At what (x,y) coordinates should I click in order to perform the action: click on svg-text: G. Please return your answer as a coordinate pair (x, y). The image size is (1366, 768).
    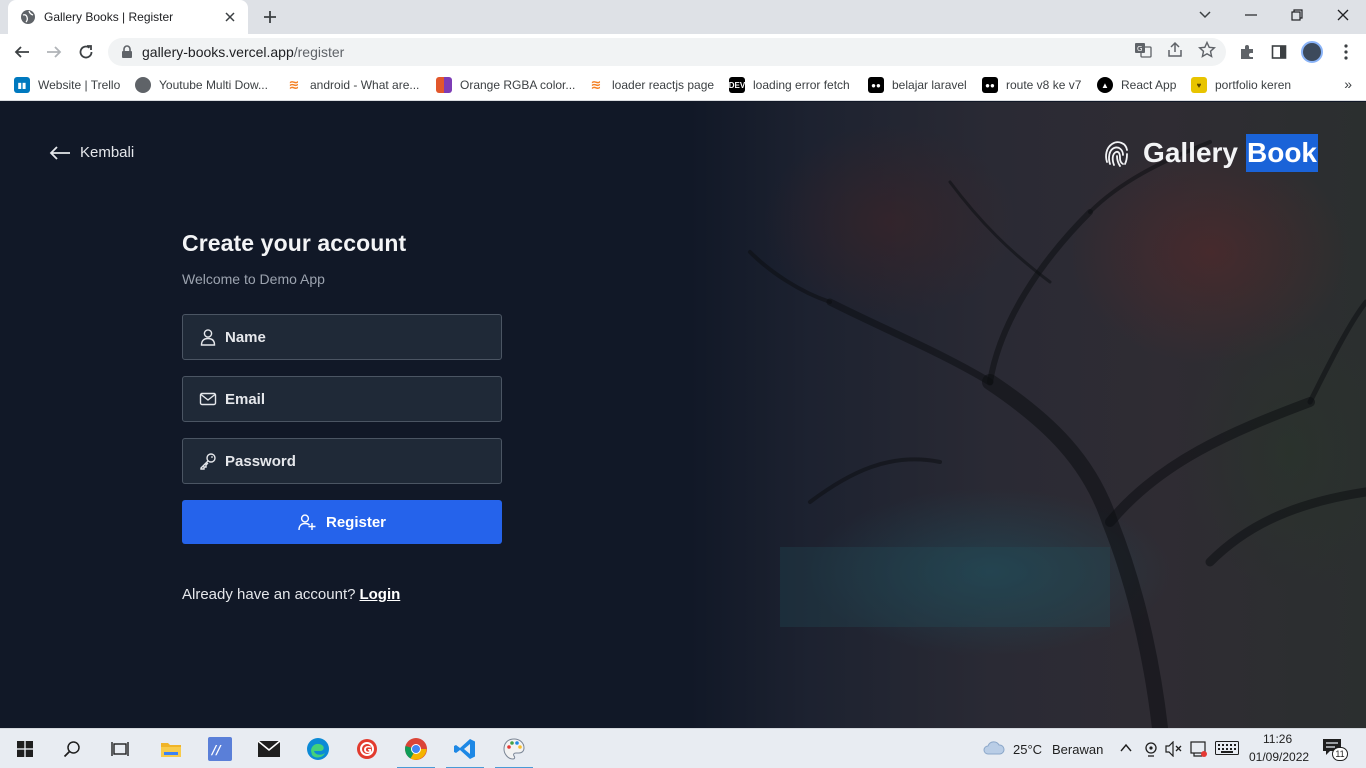
    Looking at the image, I should click on (368, 750).